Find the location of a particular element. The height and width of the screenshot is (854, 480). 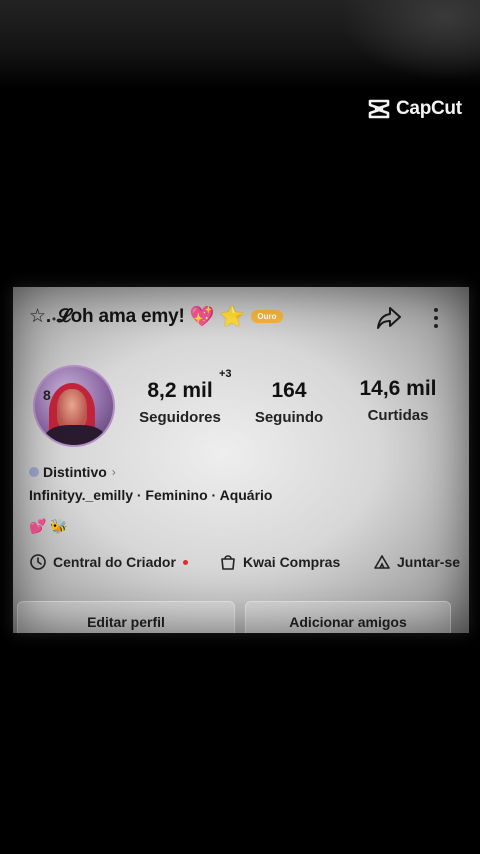

following-label: Seguindo is located at coordinates (289, 417).